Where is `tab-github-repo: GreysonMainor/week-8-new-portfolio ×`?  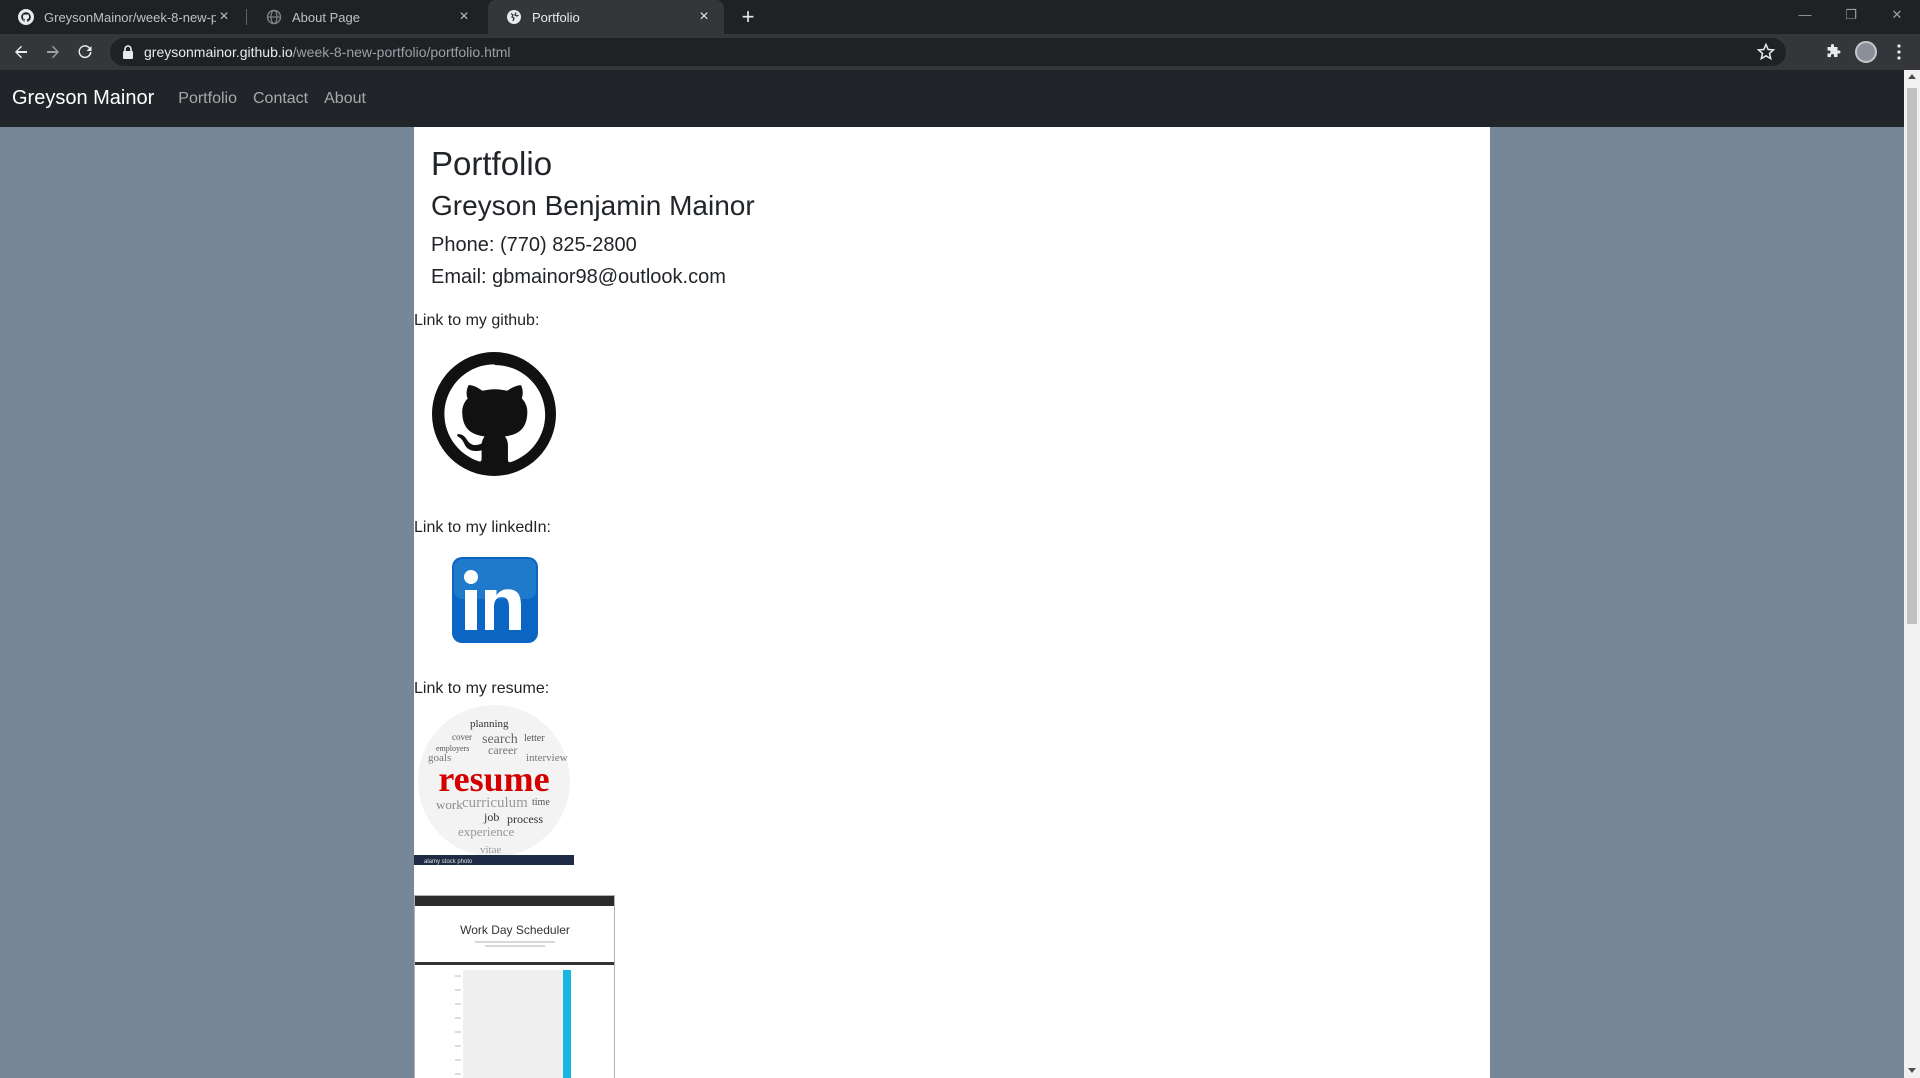
tab-github-repo: GreysonMainor/week-8-new-portfolio × is located at coordinates (122, 17).